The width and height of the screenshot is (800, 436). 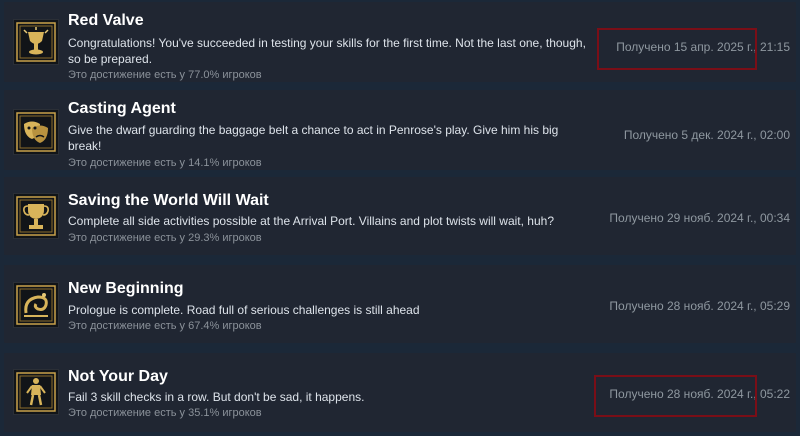 What do you see at coordinates (165, 413) in the screenshot?
I see `achievement-global-percent: Это достижение есть у 35.1% игроков` at bounding box center [165, 413].